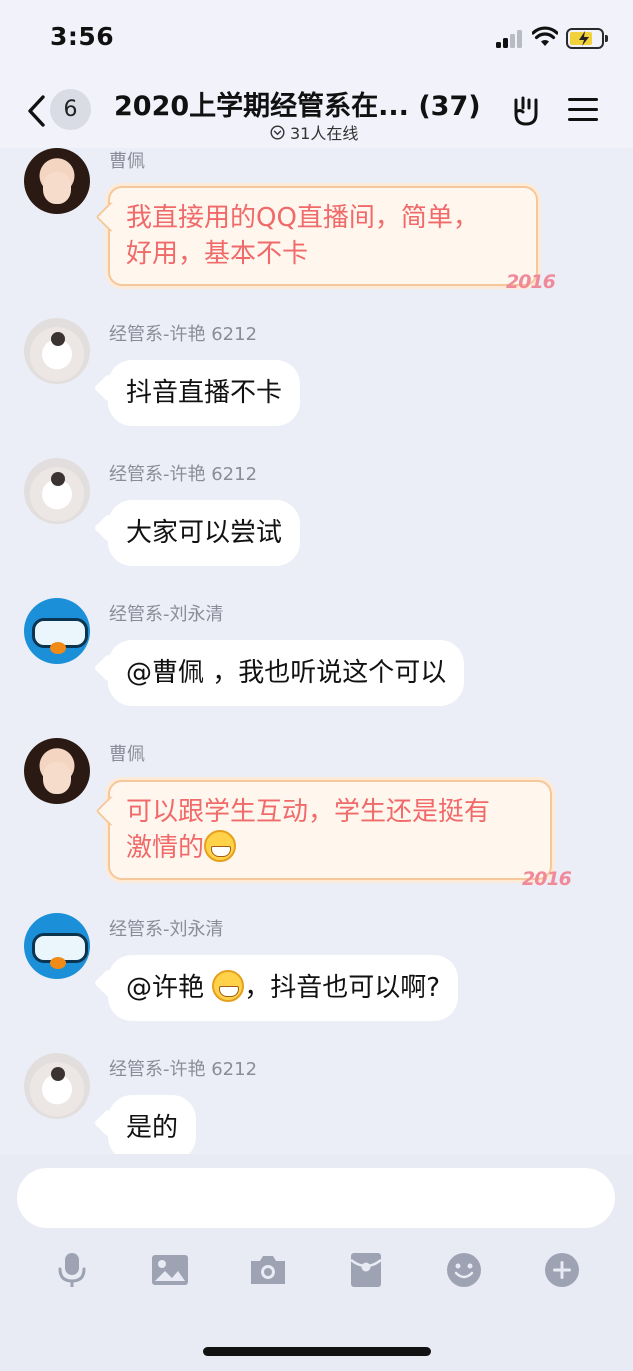 The width and height of the screenshot is (633, 1371). I want to click on message-line: 可以跟学生互动，学生还是挺有, so click(308, 812).